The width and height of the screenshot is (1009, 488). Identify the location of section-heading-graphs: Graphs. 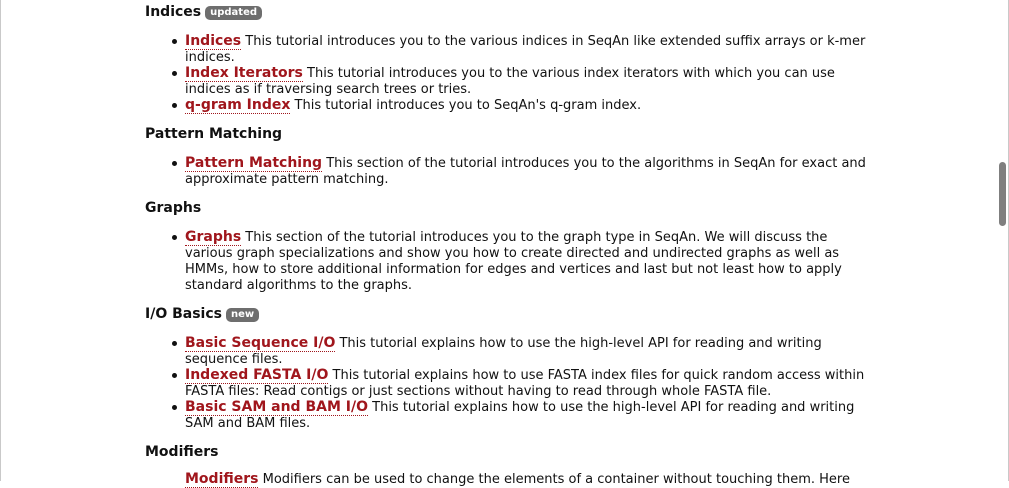
(173, 208).